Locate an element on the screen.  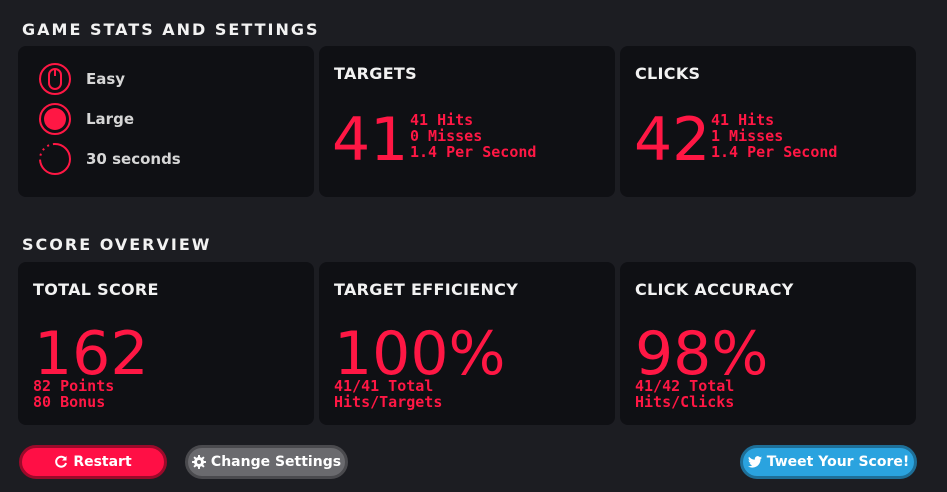
setting-difficulty: Easy is located at coordinates (81, 79).